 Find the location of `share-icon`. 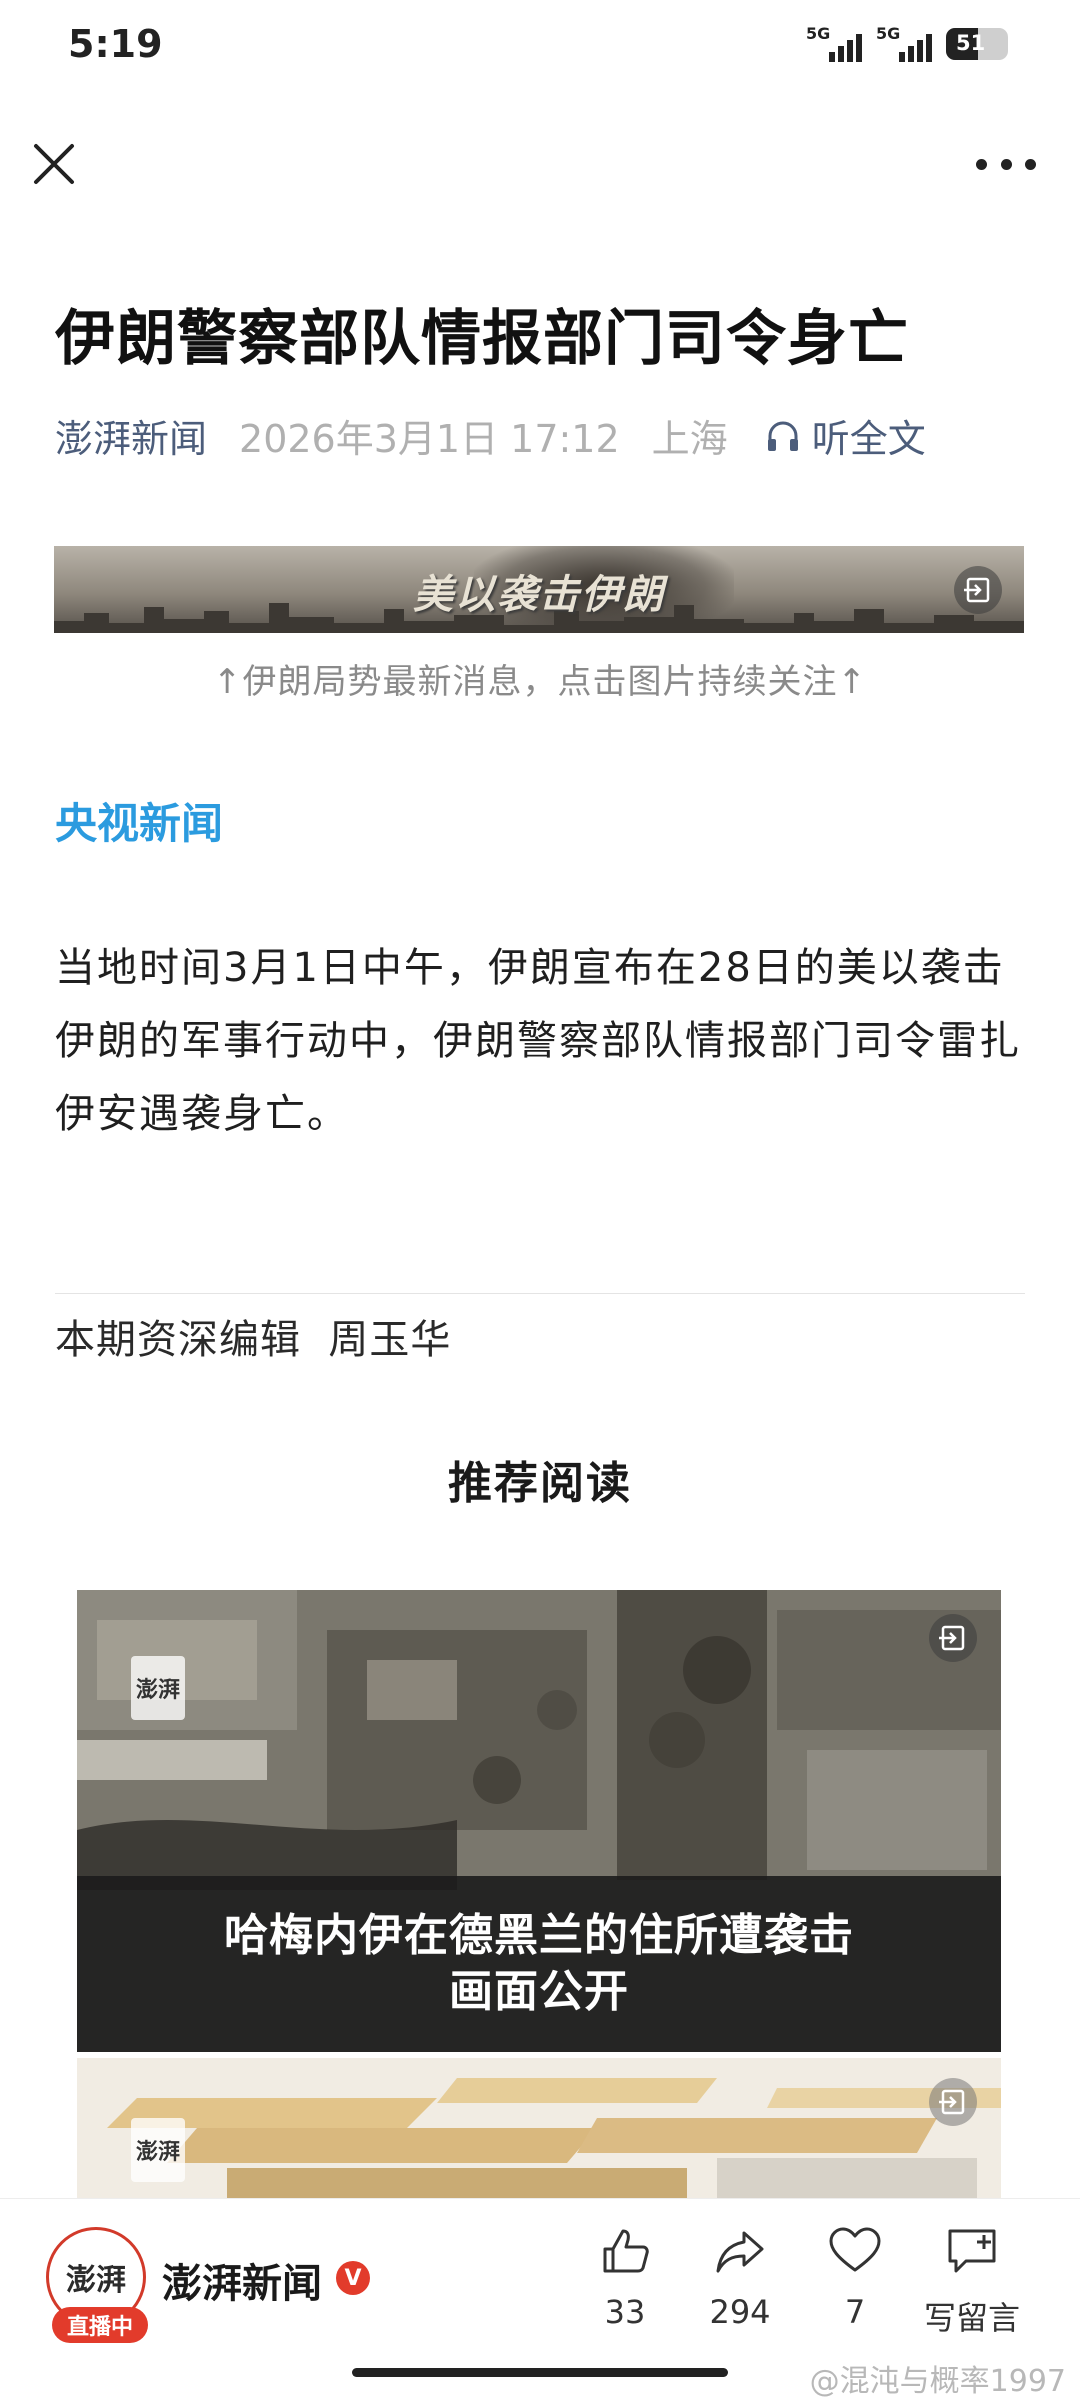

share-icon is located at coordinates (740, 2252).